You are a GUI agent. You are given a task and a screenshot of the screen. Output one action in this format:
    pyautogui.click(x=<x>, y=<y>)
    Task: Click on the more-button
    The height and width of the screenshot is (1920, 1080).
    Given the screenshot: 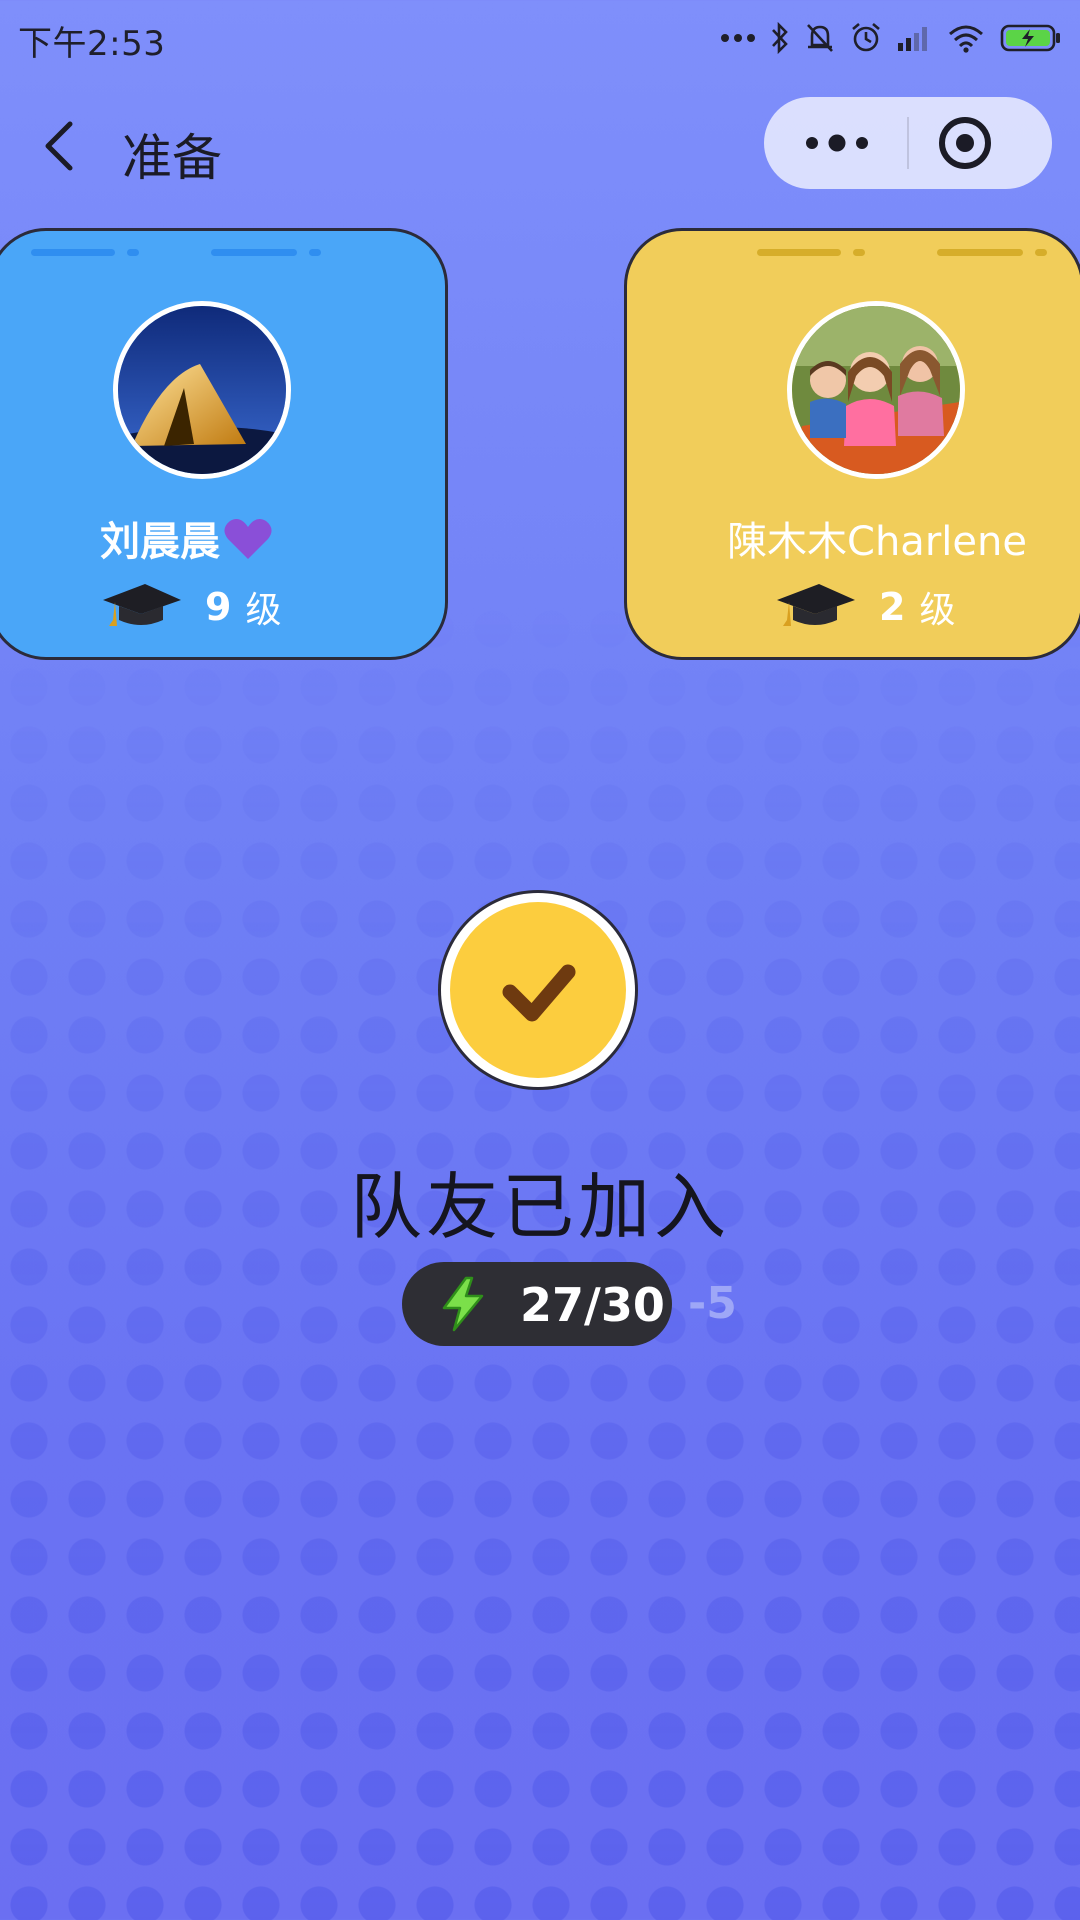 What is the action you would take?
    pyautogui.click(x=835, y=143)
    